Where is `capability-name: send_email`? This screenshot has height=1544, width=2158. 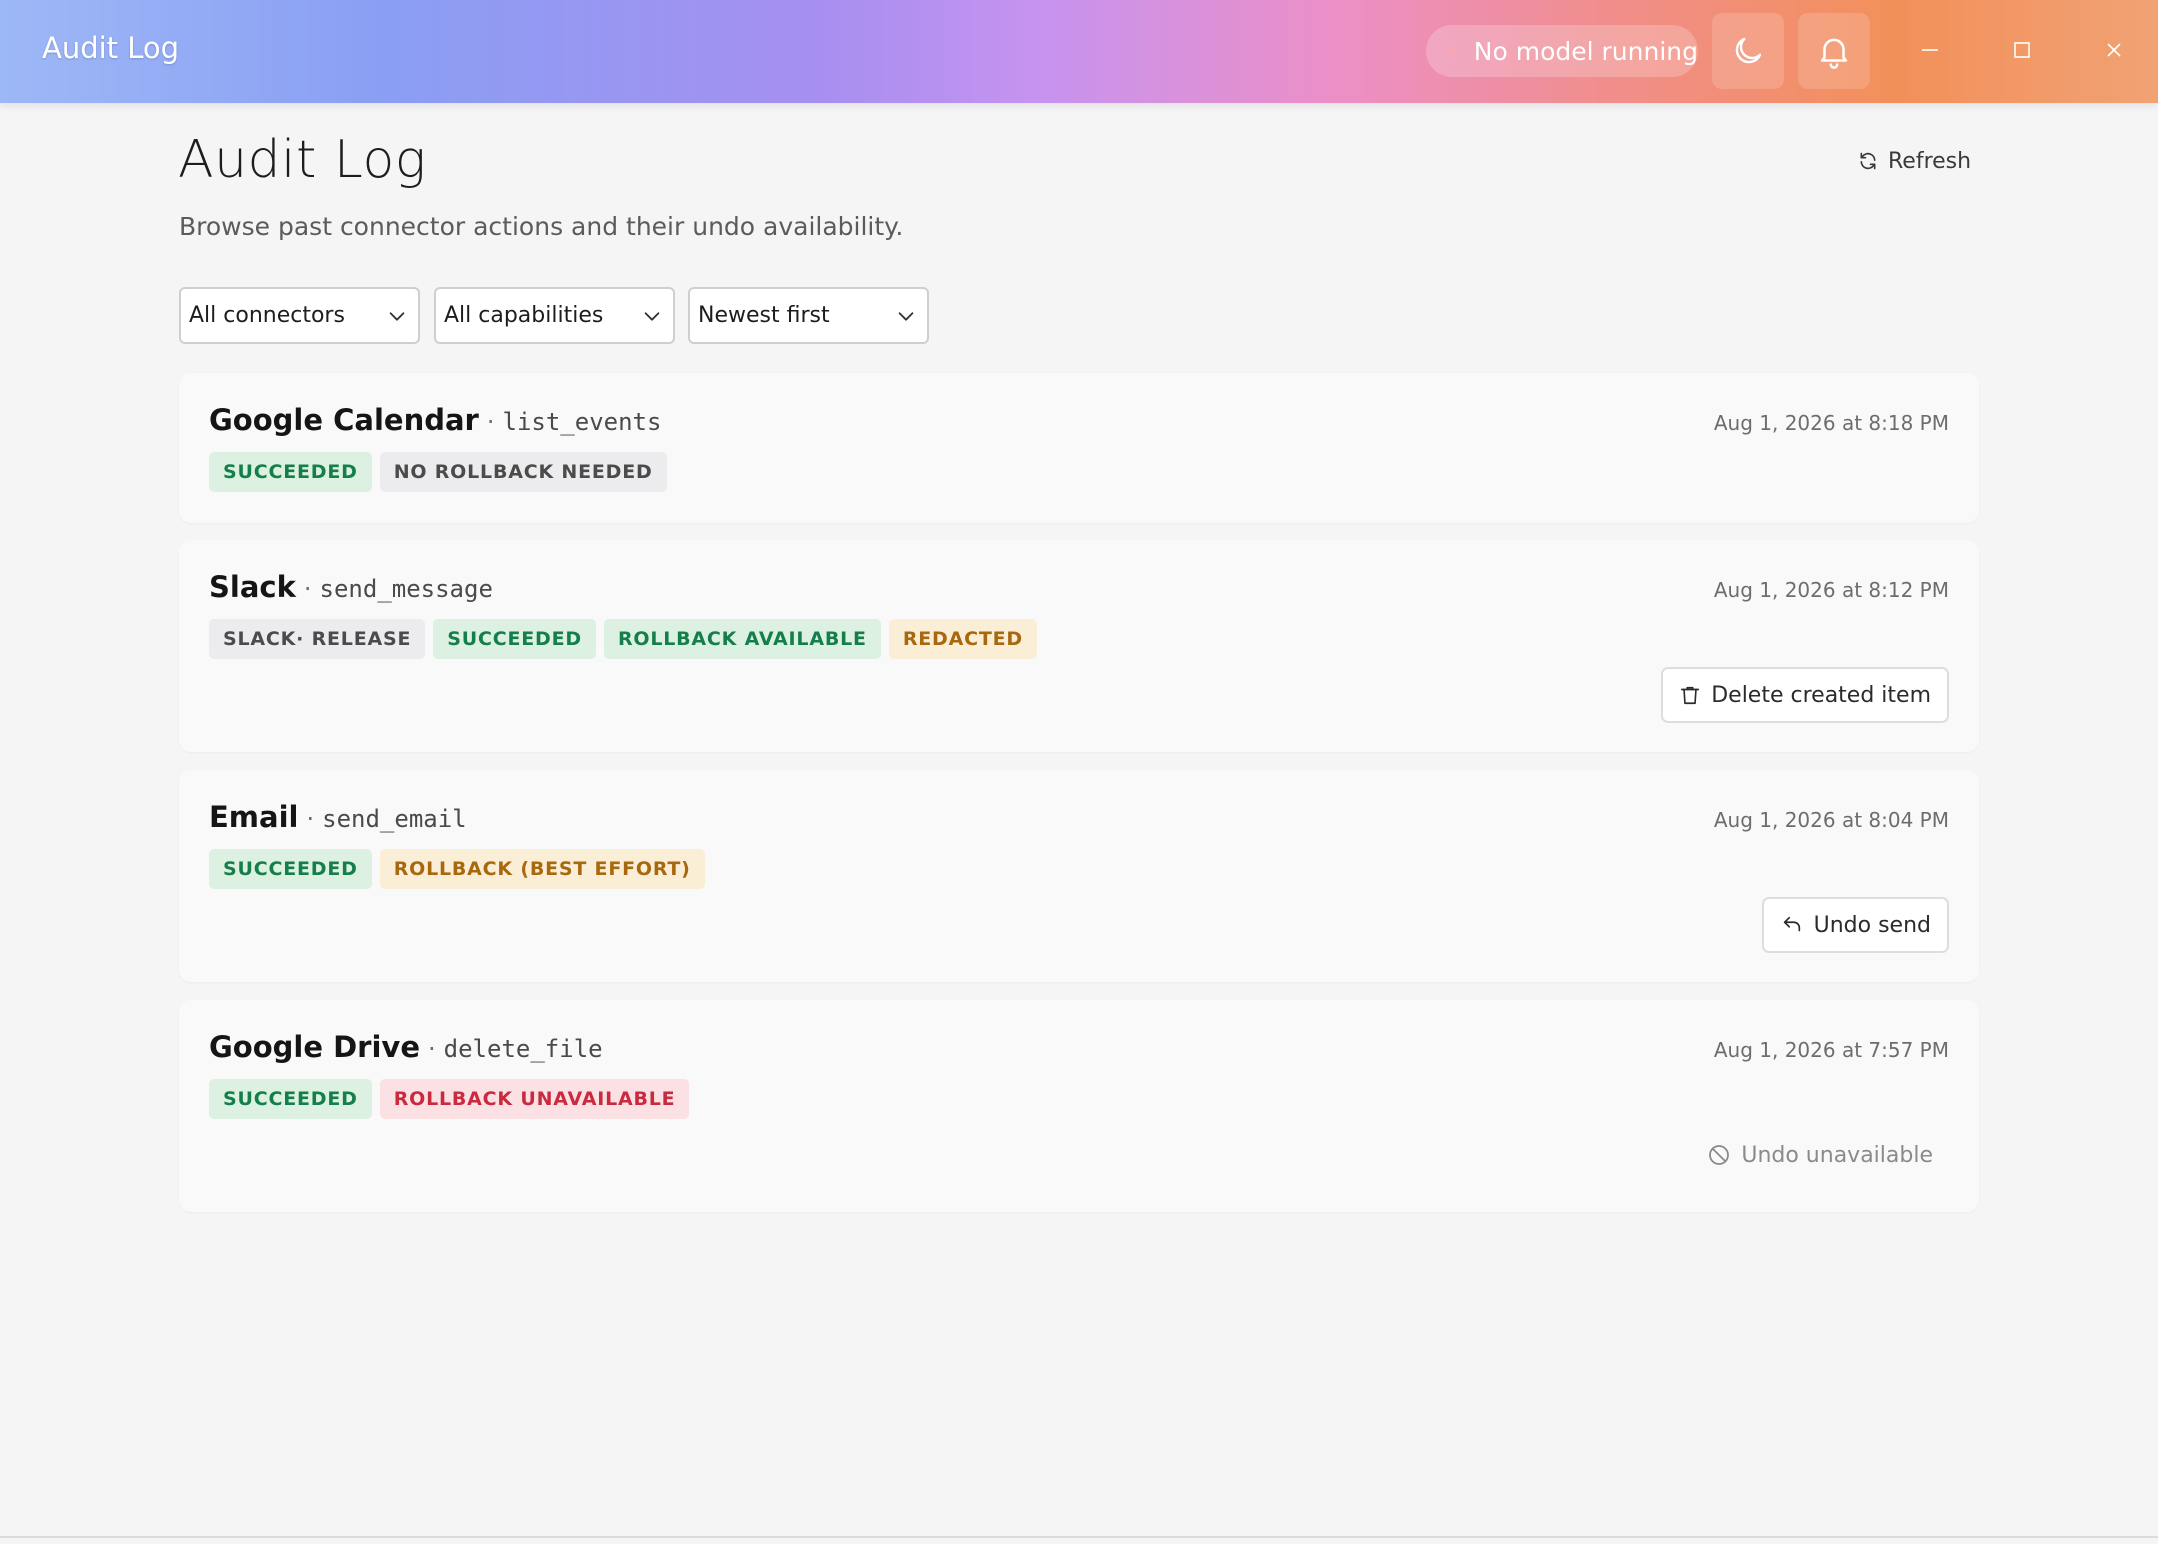
capability-name: send_email is located at coordinates (394, 819).